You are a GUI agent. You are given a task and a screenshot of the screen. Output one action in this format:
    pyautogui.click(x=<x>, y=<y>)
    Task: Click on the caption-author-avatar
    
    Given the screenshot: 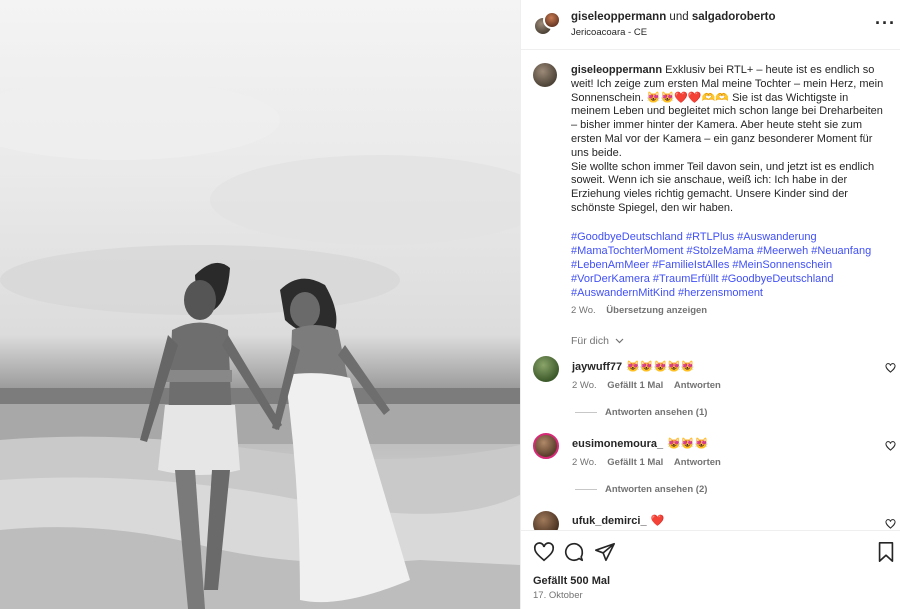 What is the action you would take?
    pyautogui.click(x=545, y=75)
    